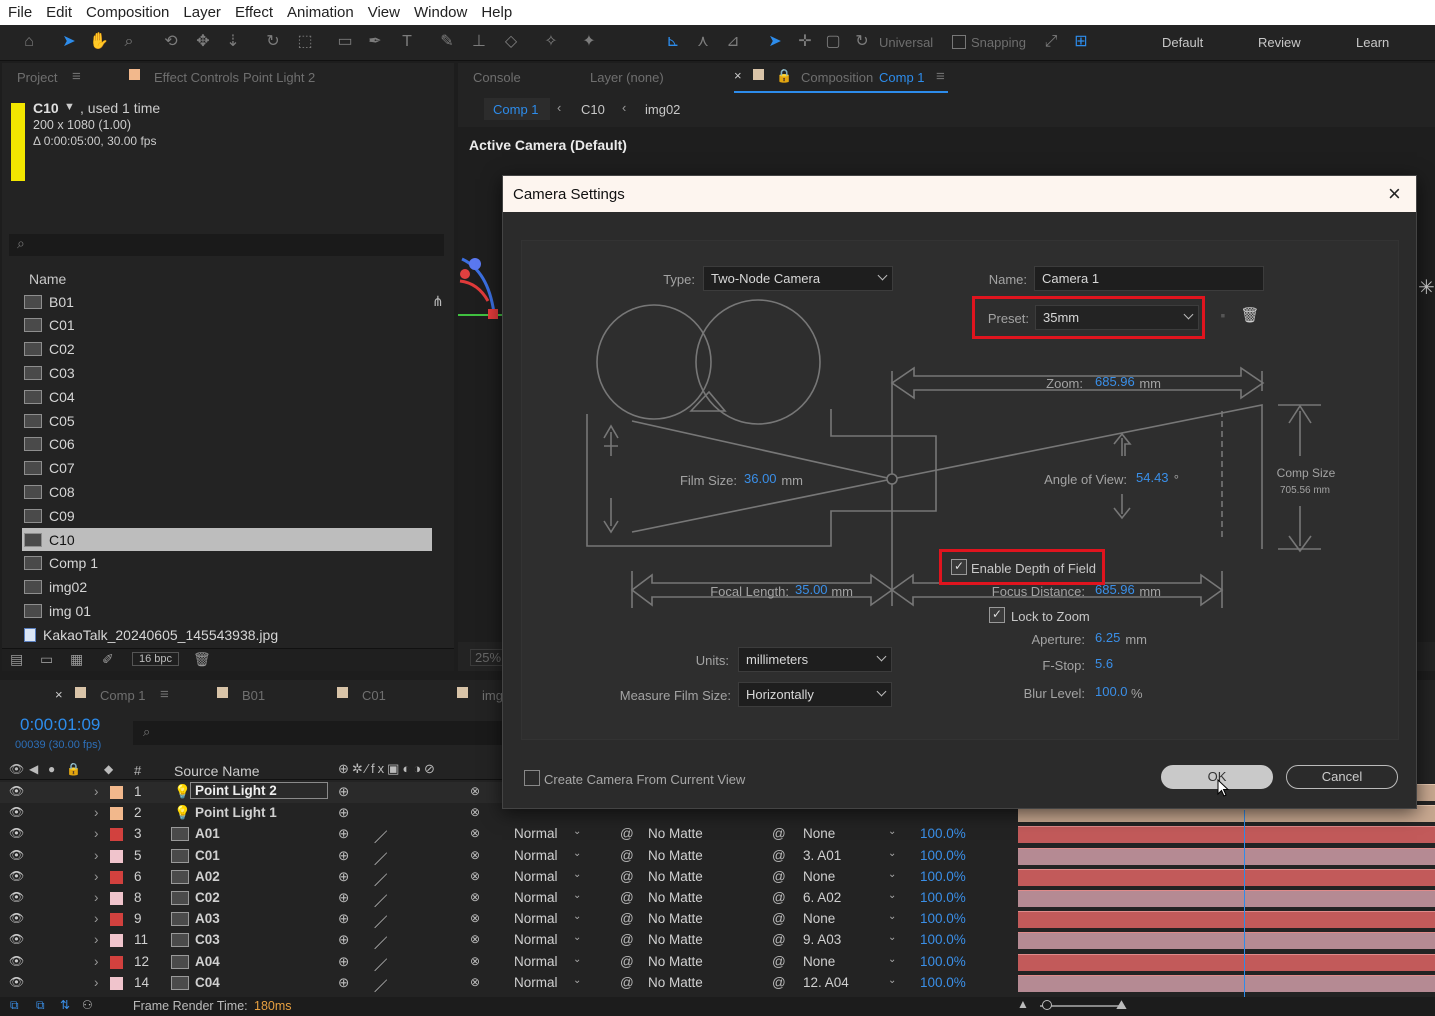 The image size is (1435, 1016). Describe the element at coordinates (227, 396) in the screenshot. I see `project-item: C04` at that location.